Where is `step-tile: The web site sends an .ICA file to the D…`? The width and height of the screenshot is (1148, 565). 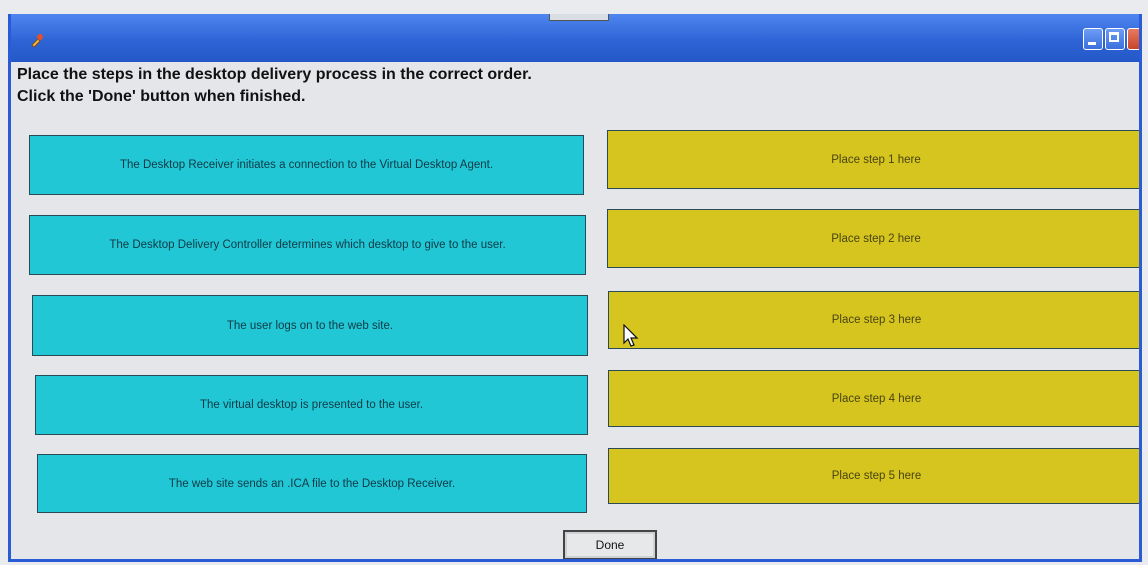 step-tile: The web site sends an .ICA file to the D… is located at coordinates (312, 483).